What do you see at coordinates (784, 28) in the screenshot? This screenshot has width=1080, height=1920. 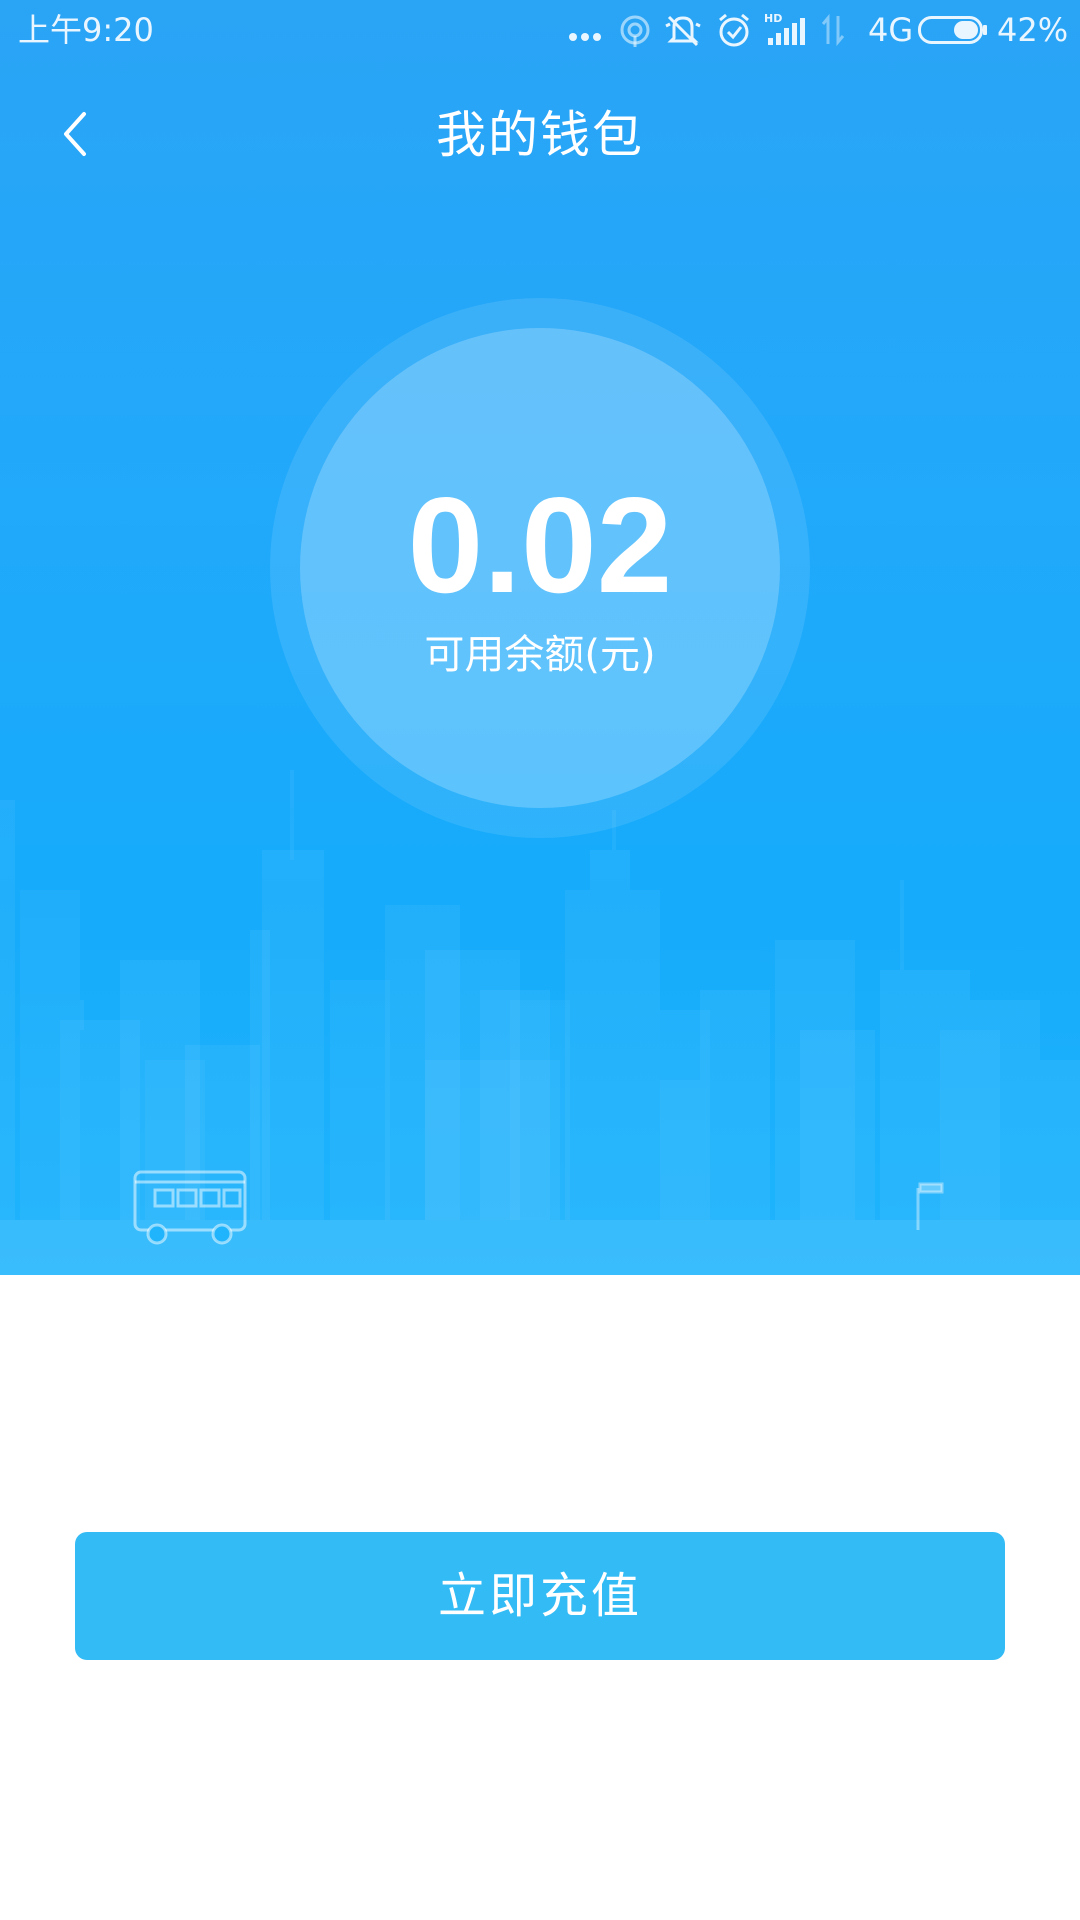 I see `hd-signal-icon: HD` at bounding box center [784, 28].